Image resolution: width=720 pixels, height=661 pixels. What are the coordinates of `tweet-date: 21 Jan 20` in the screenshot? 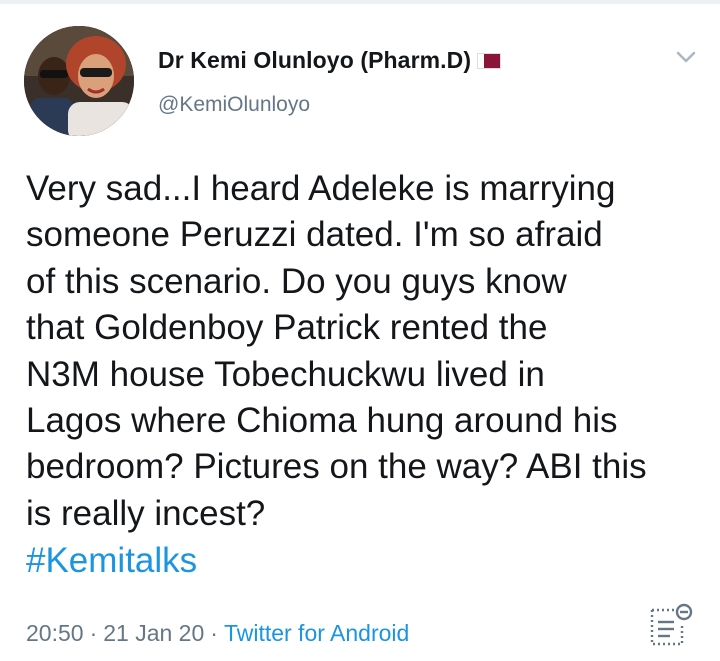 It's located at (154, 633).